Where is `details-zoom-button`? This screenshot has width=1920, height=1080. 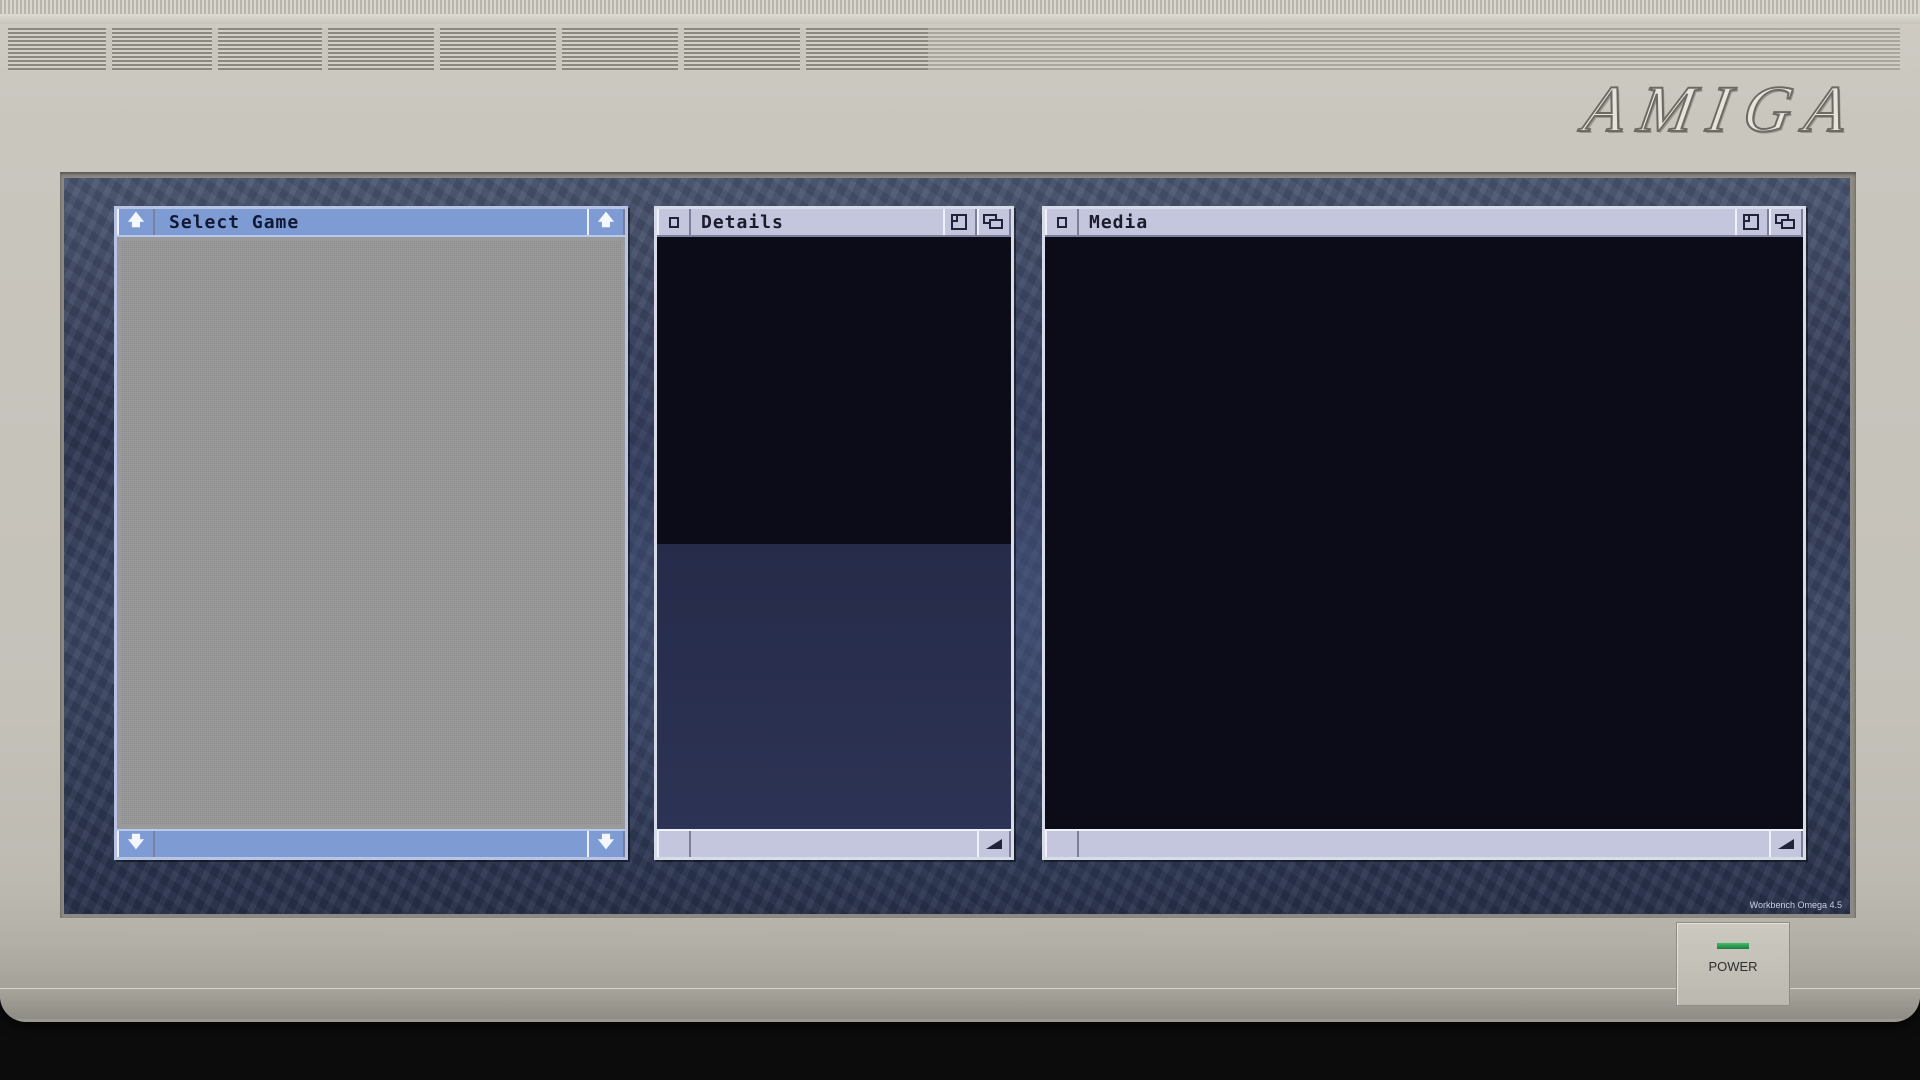 details-zoom-button is located at coordinates (960, 222).